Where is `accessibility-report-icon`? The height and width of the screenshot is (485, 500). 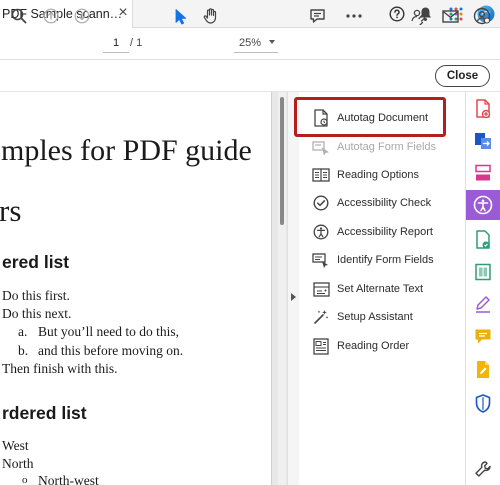 accessibility-report-icon is located at coordinates (321, 232).